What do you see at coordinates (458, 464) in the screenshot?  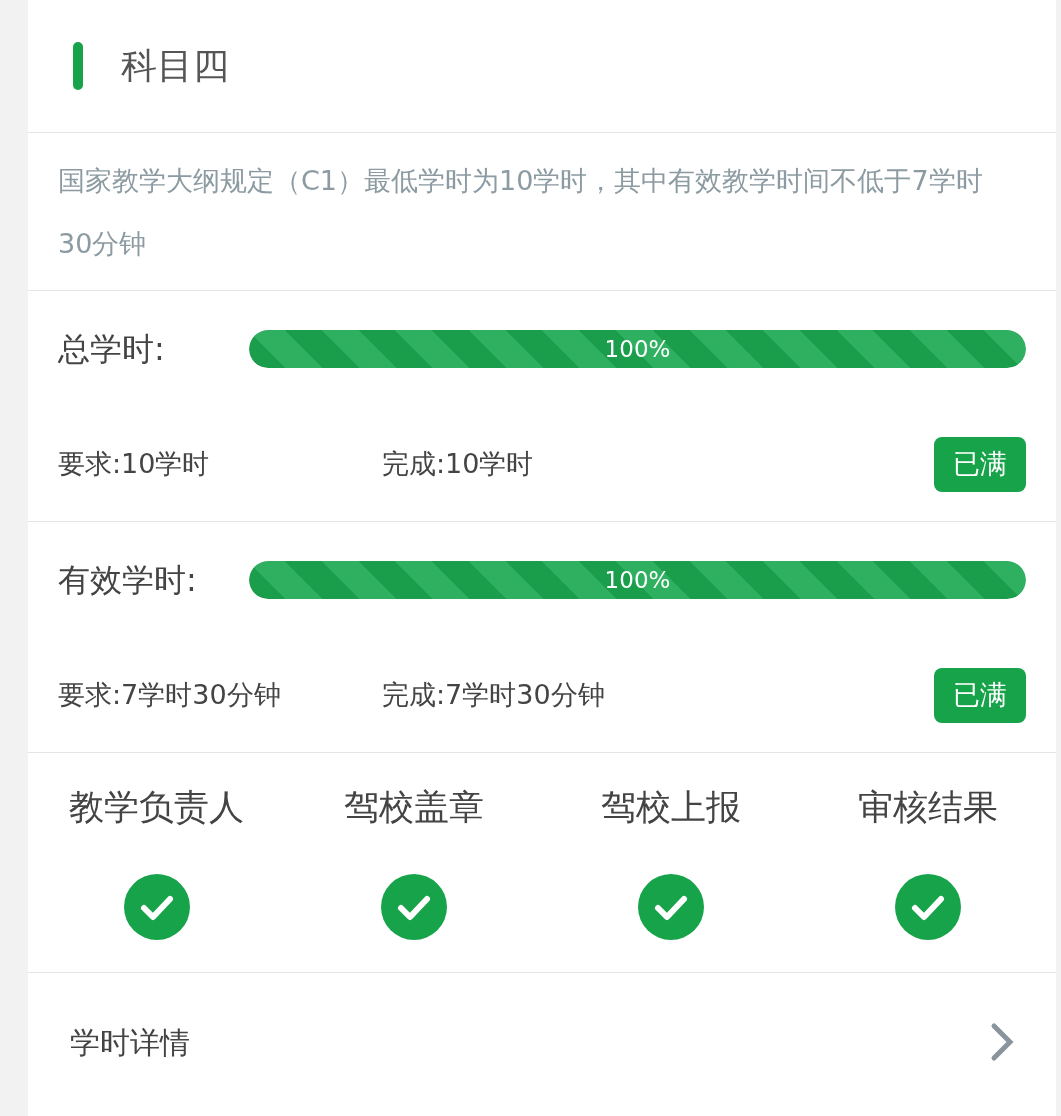 I see `completed-hours: 完成:10学时` at bounding box center [458, 464].